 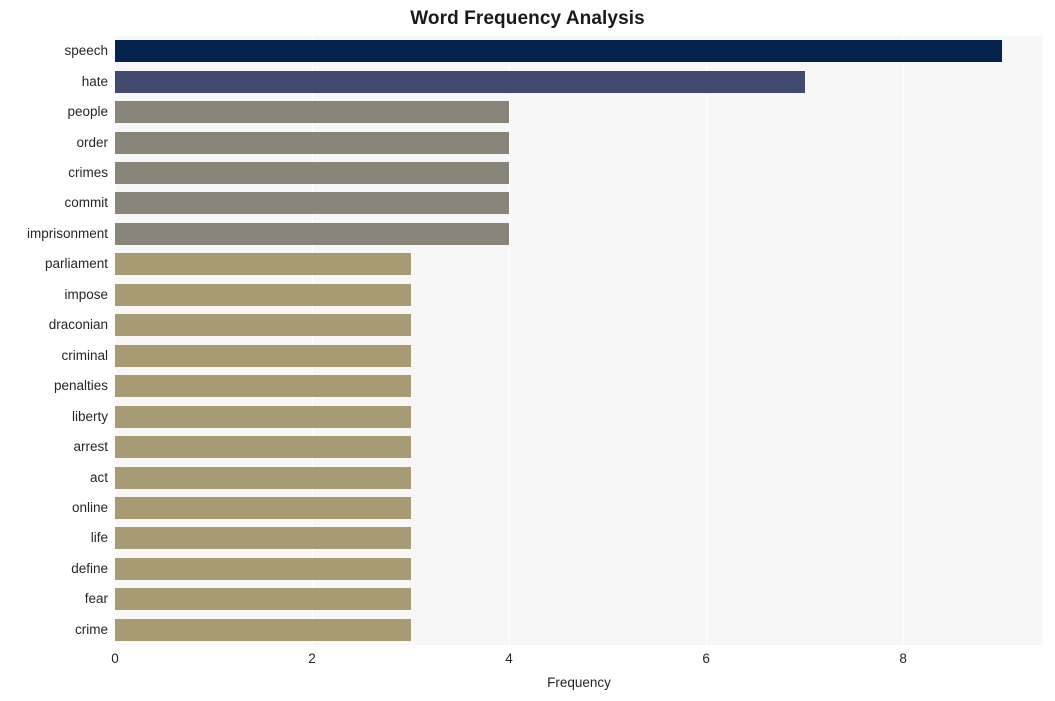 I want to click on y-tick-label: fear, so click(x=96, y=599).